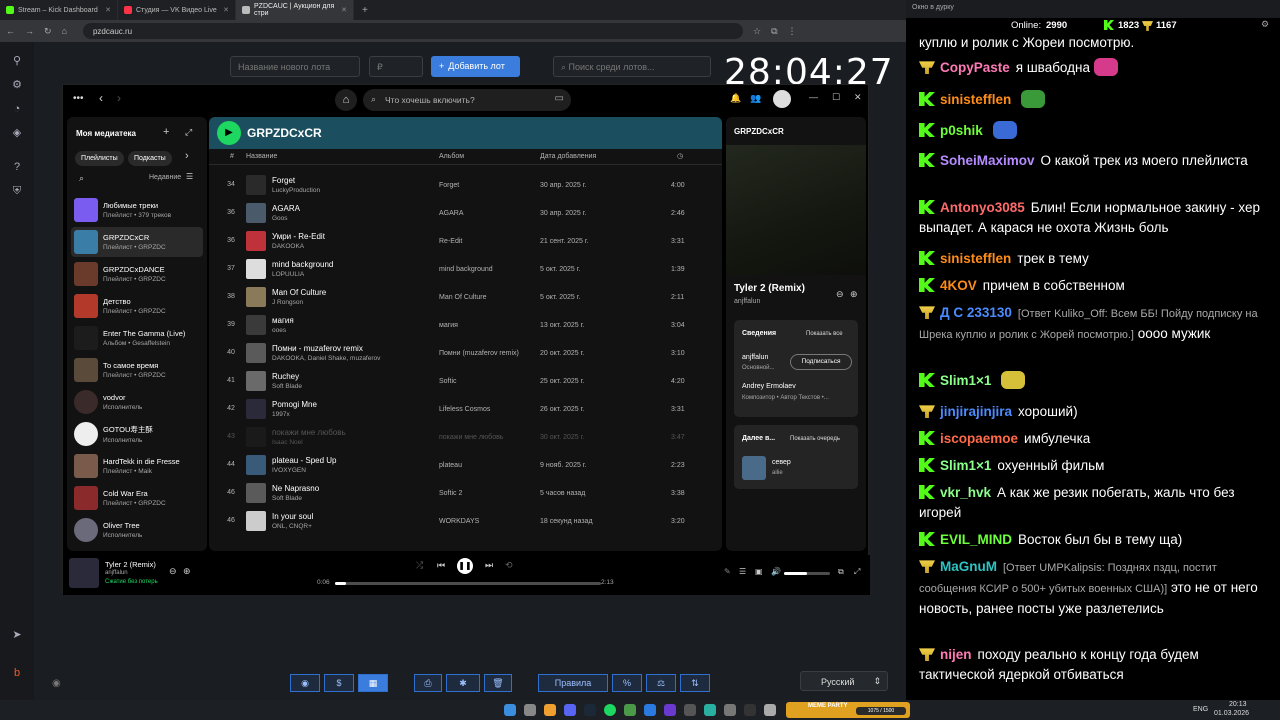 The image size is (1280, 720). I want to click on menu-icon: ⋮, so click(792, 31).